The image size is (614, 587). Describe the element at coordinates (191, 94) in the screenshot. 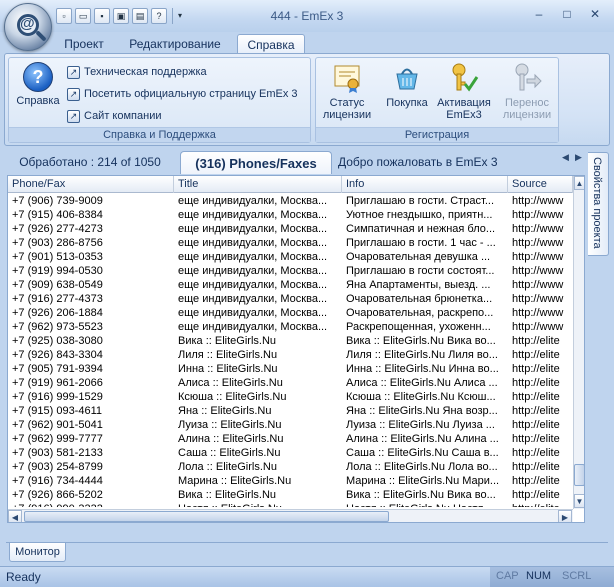

I see `official-page-label: Посетить официальную страницу EmEx 3` at that location.